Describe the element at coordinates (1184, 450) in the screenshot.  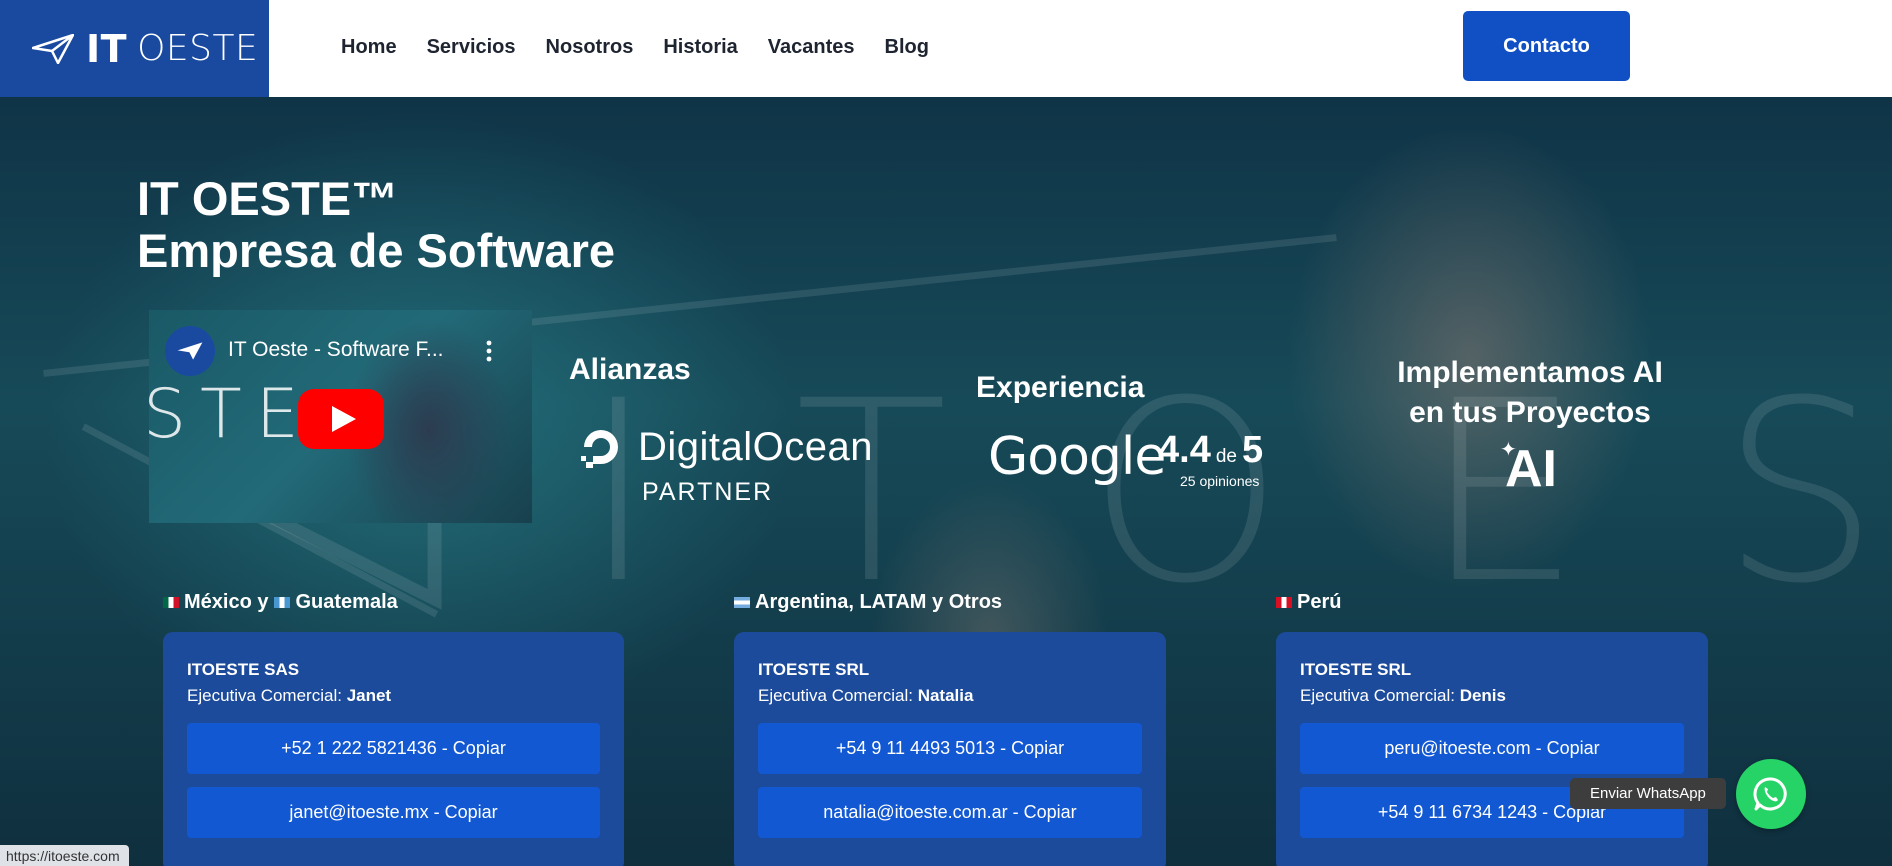
I see `rating-value: 4.4` at that location.